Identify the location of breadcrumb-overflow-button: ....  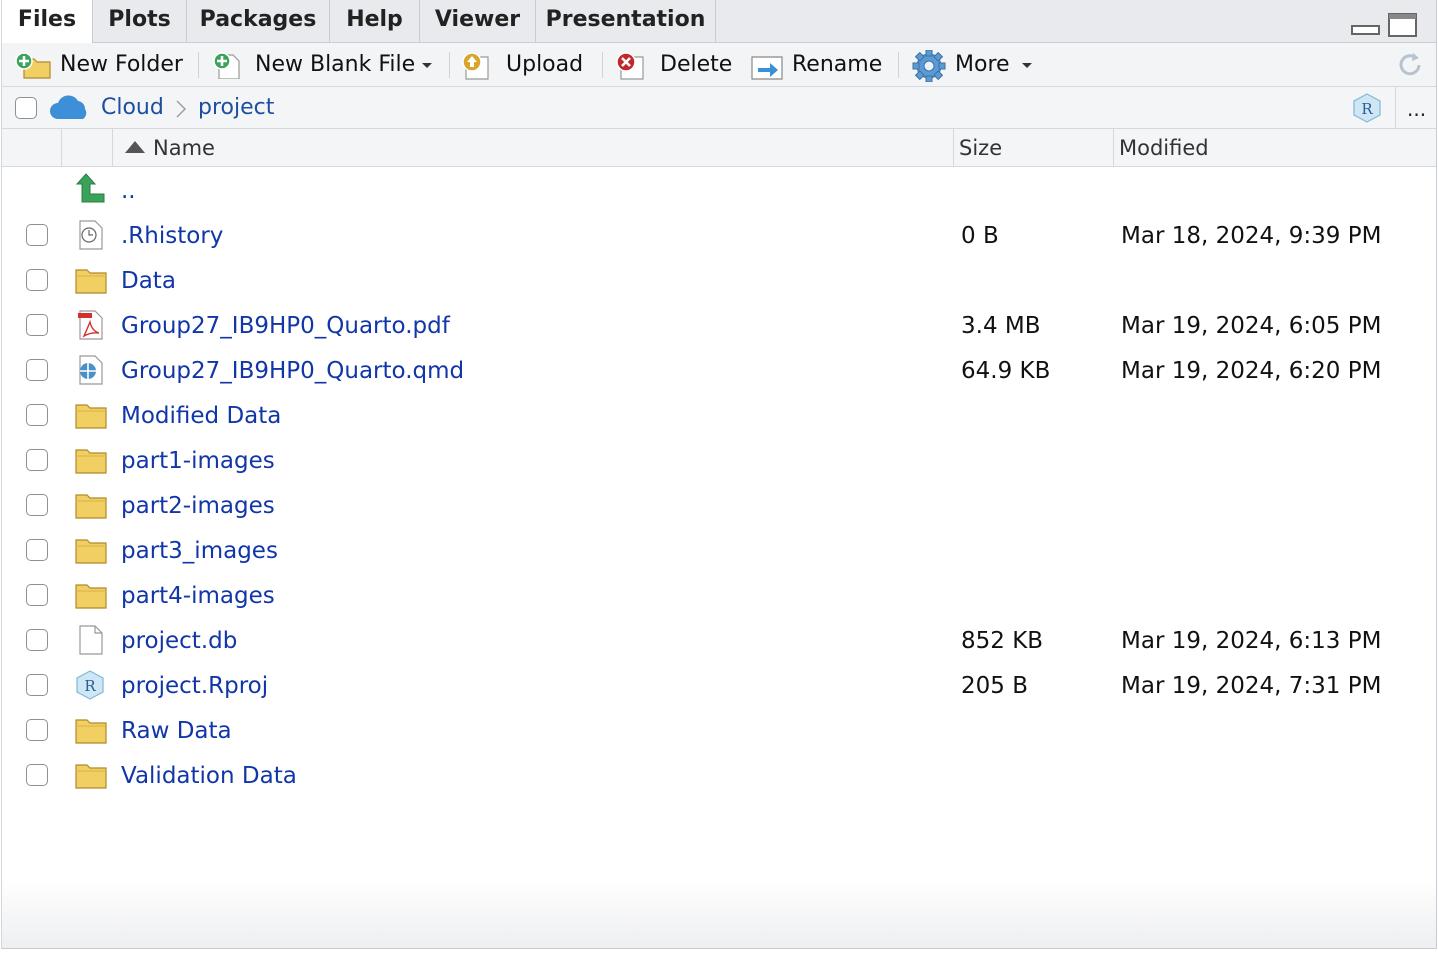
(1416, 109).